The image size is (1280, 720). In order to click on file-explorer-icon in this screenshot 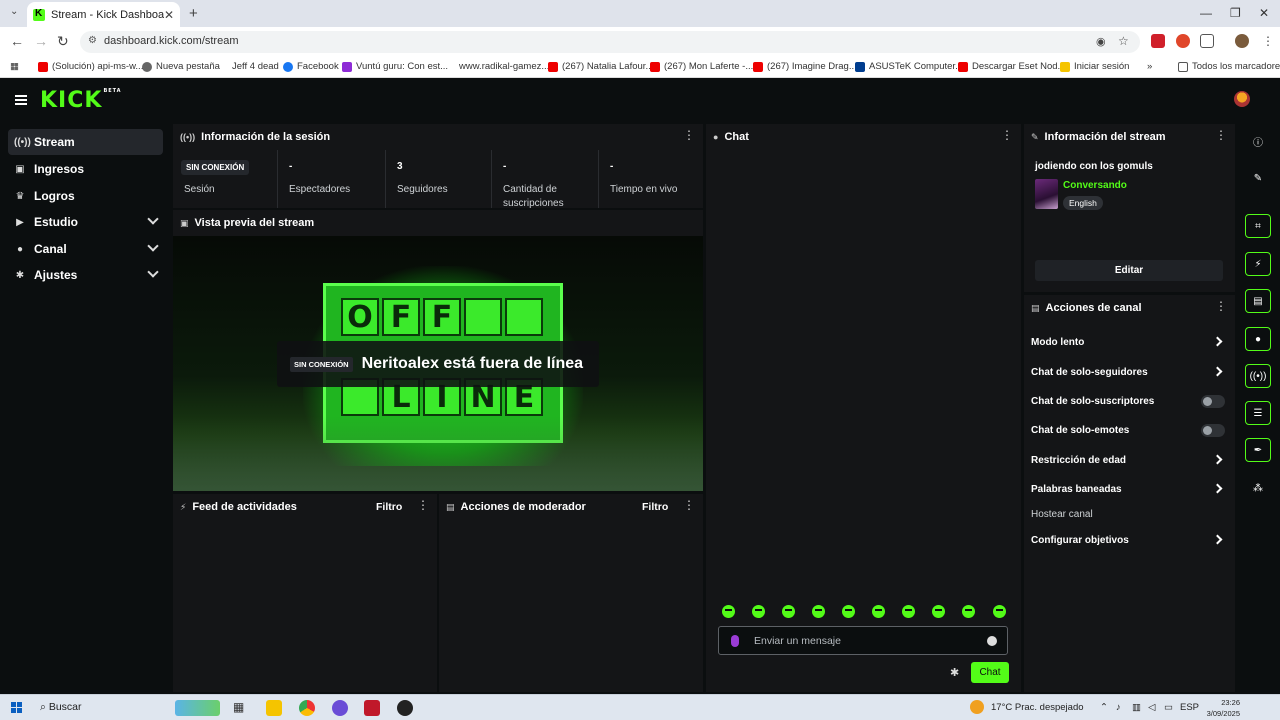, I will do `click(274, 708)`.